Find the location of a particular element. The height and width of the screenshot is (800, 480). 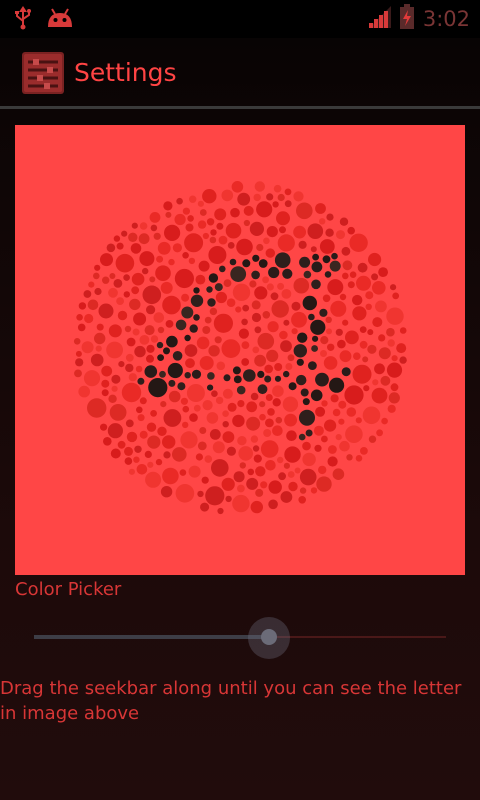

status-bar: 3:02 is located at coordinates (240, 19).